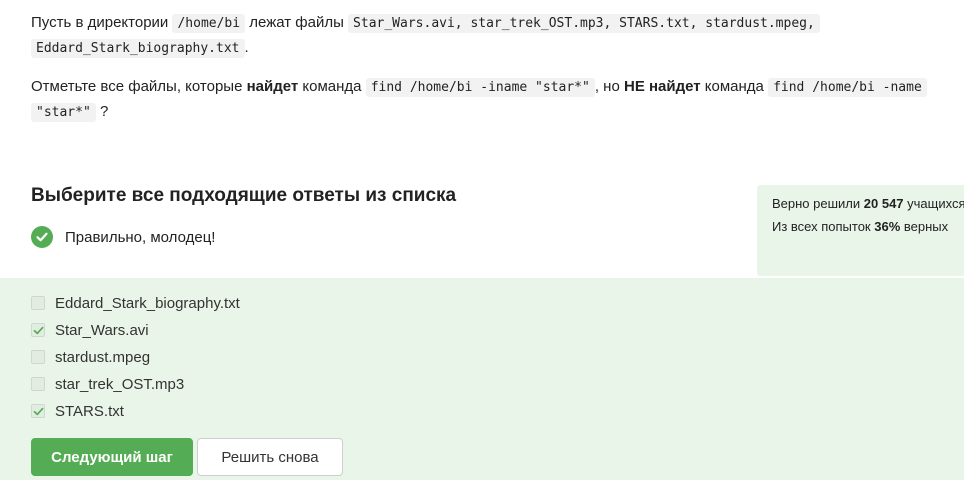 The width and height of the screenshot is (964, 480). Describe the element at coordinates (102, 22) in the screenshot. I see `question-text: Пусть в директории` at that location.